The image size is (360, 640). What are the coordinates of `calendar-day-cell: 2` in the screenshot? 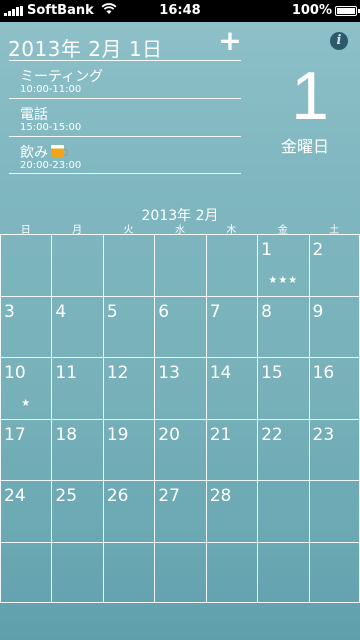 It's located at (334, 265).